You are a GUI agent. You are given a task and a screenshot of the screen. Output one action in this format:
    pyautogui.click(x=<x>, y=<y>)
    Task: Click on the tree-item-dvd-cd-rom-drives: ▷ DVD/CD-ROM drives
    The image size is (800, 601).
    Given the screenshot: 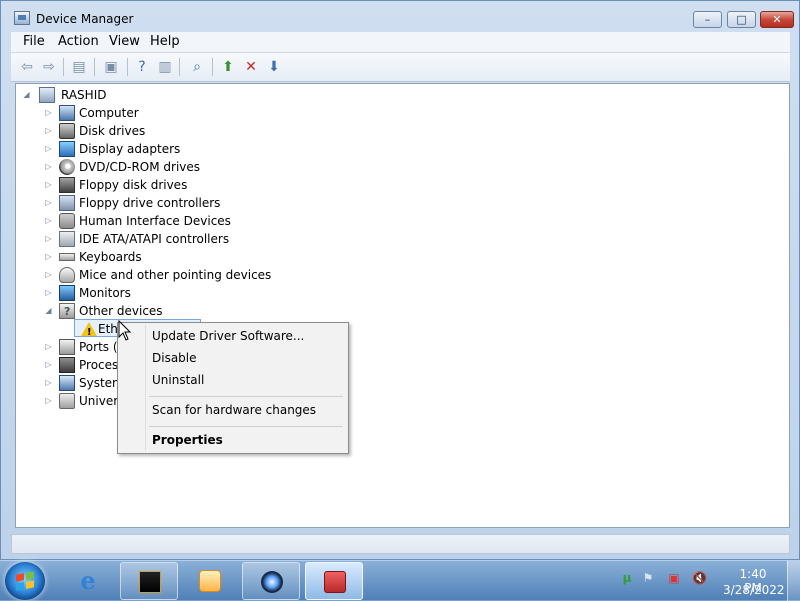 What is the action you would take?
    pyautogui.click(x=144, y=167)
    